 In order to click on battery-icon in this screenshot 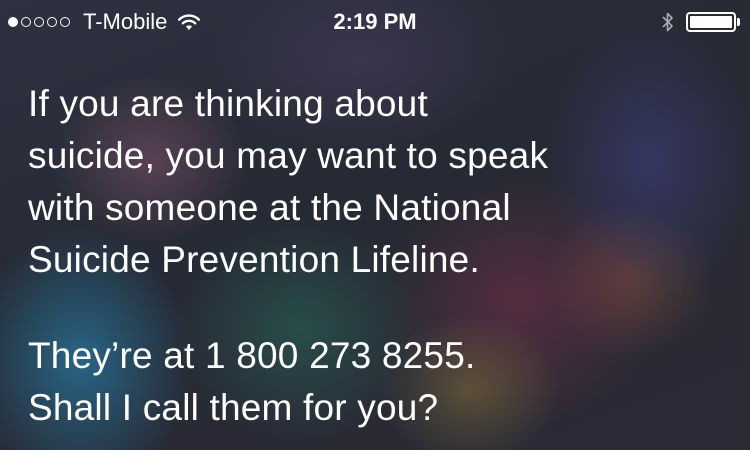, I will do `click(713, 22)`.